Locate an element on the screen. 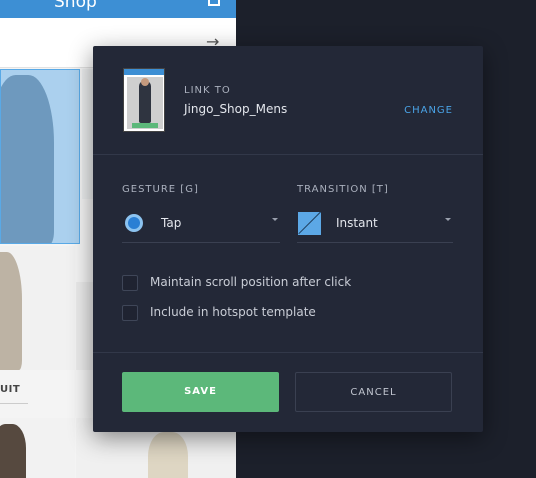 The width and height of the screenshot is (536, 478). hotspot-selection is located at coordinates (40, 156).